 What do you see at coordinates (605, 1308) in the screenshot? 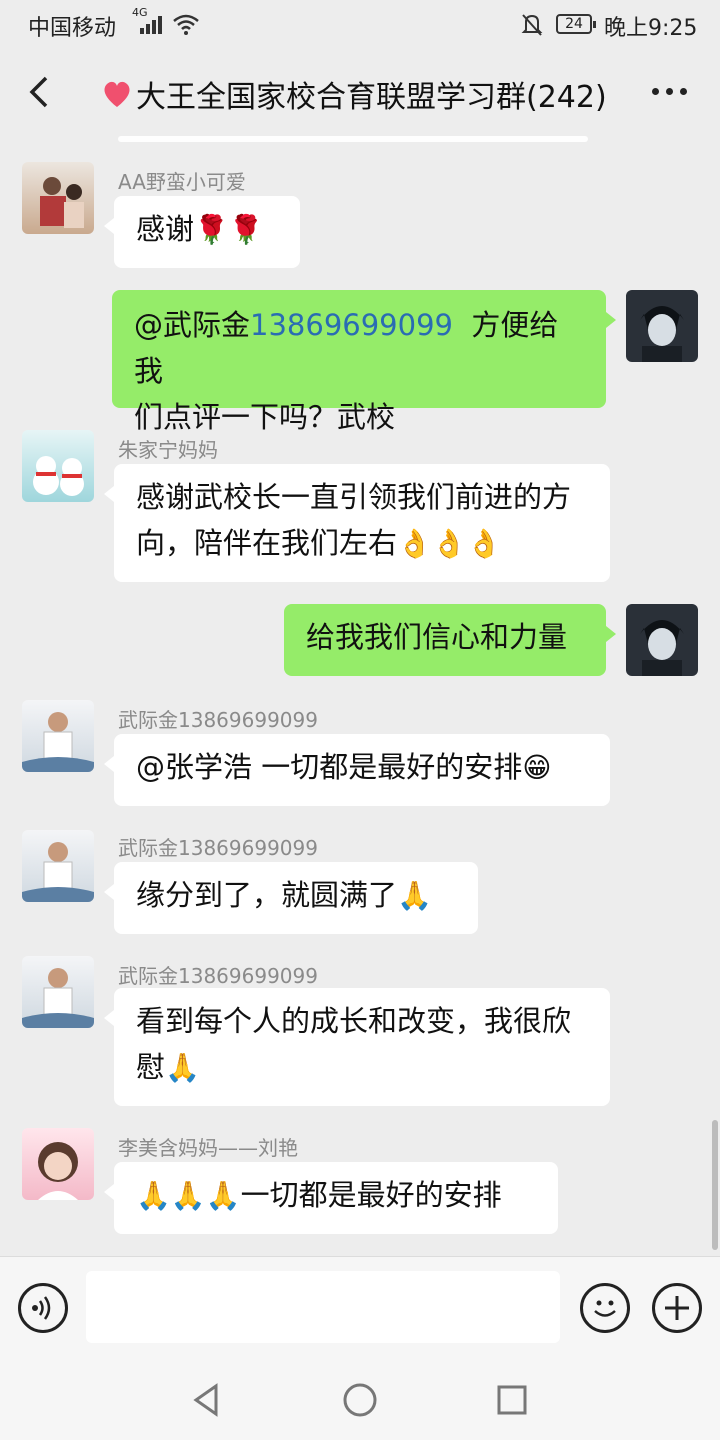
I see `smiley-icon` at bounding box center [605, 1308].